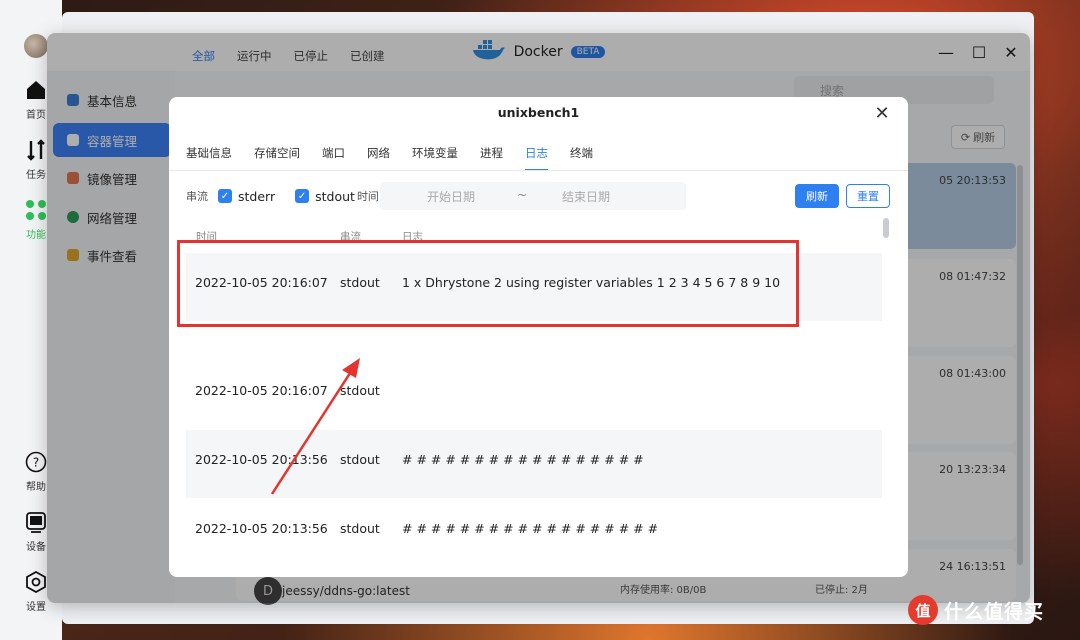 Image resolution: width=1080 pixels, height=640 pixels. Describe the element at coordinates (36, 150) in the screenshot. I see `task-icon` at that location.